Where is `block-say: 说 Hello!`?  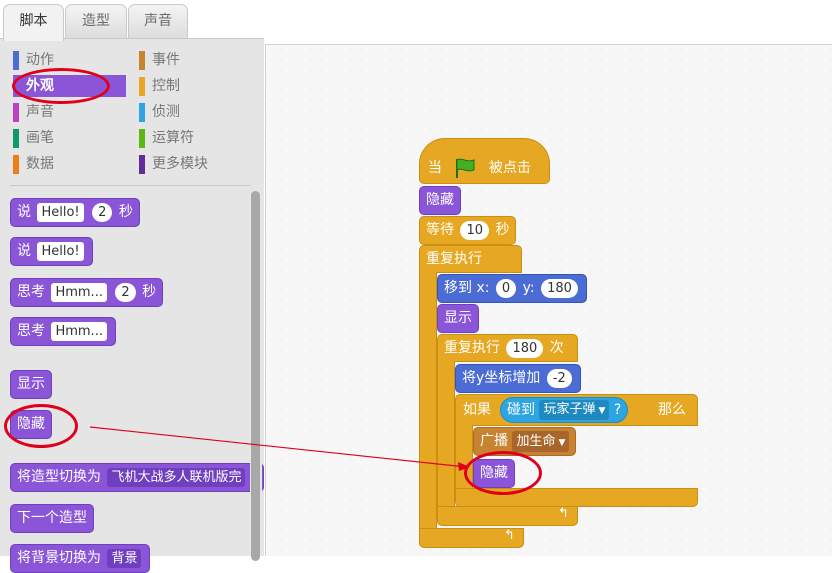 block-say: 说 Hello! is located at coordinates (51, 251).